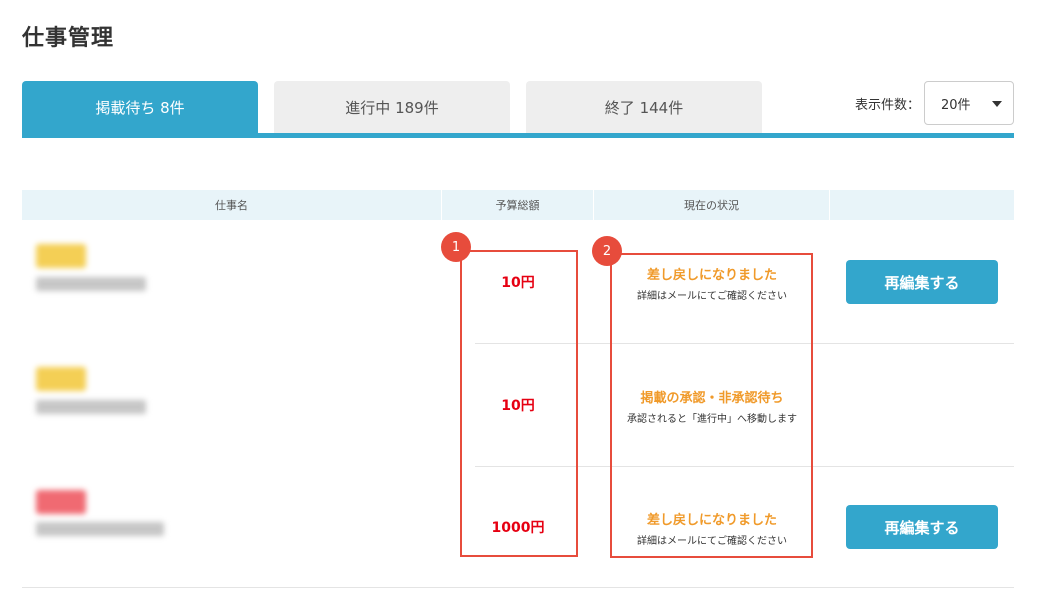 This screenshot has width=1037, height=611. I want to click on tab-underline, so click(518, 135).